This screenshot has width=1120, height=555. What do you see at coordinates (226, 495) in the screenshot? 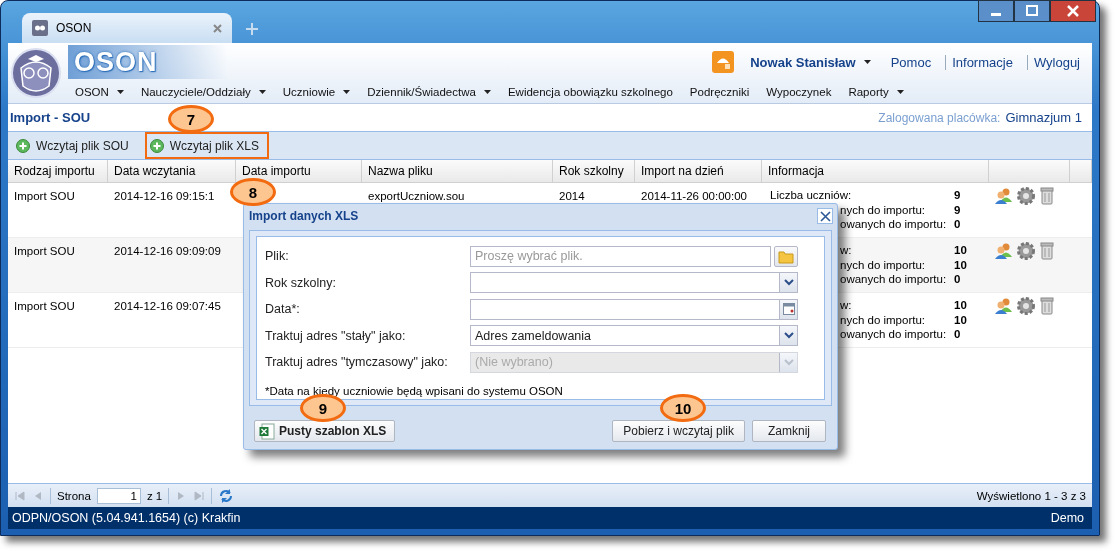
I see `refresh-icon` at bounding box center [226, 495].